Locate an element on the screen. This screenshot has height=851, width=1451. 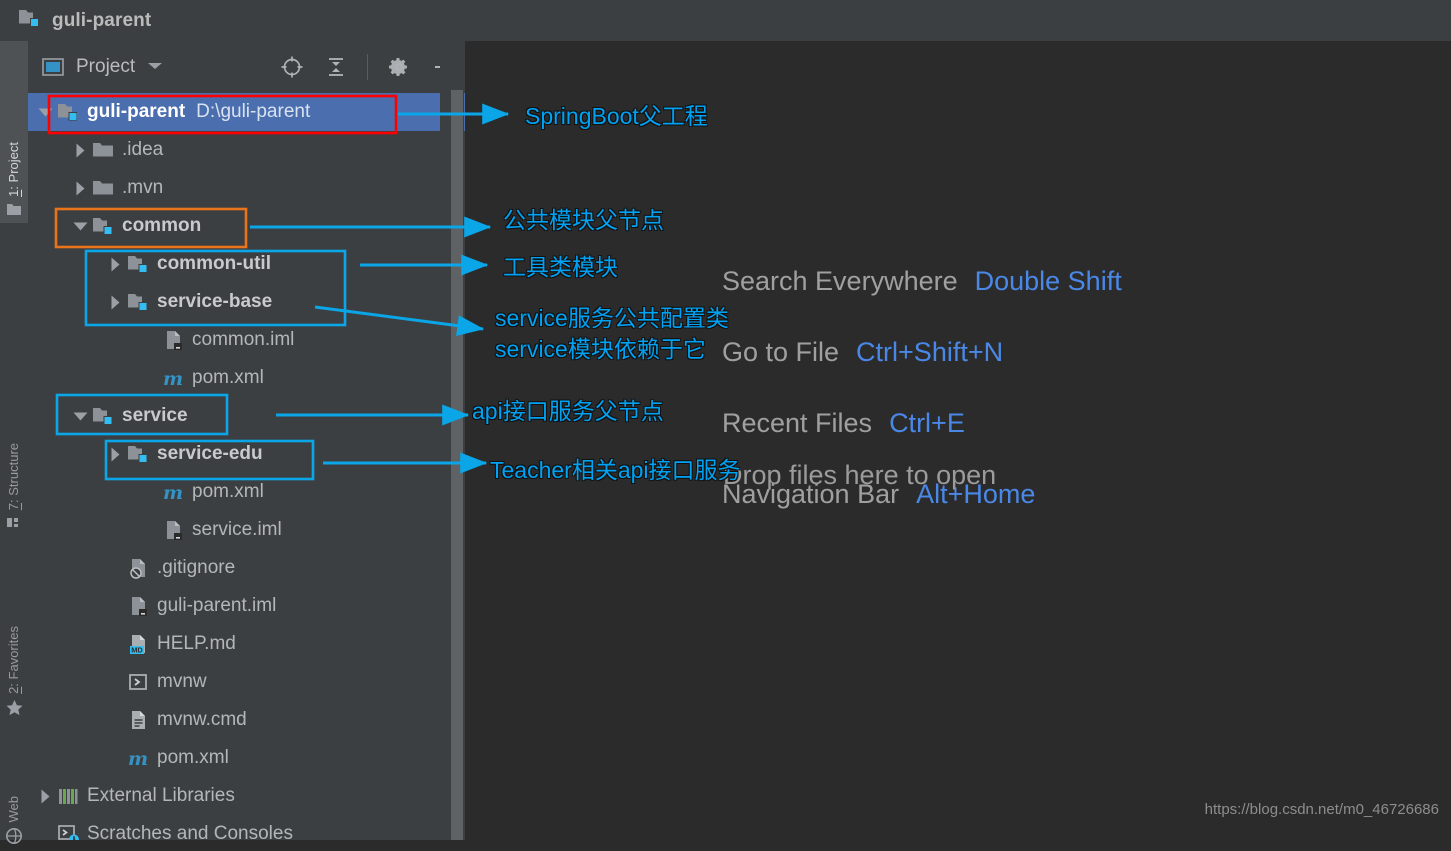
tree-row-label: Scratches and Consoles is located at coordinates (190, 831).